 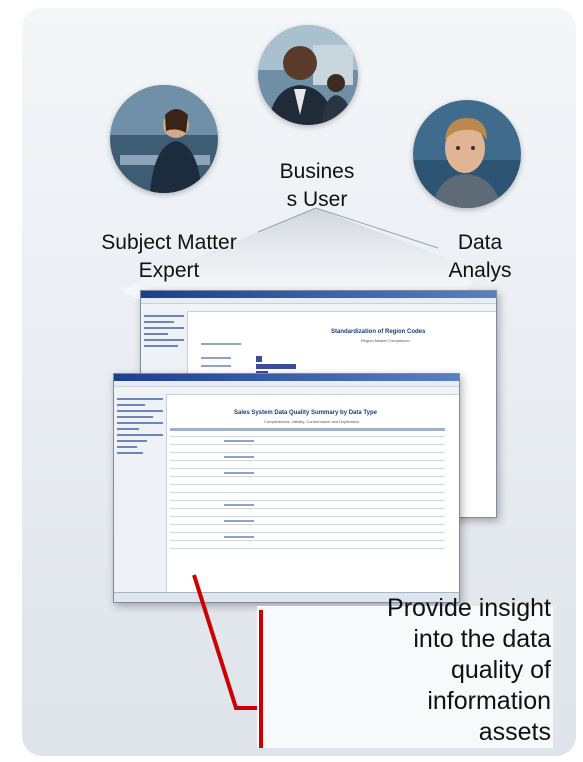 I want to click on data-analyst-photo, so click(x=467, y=154).